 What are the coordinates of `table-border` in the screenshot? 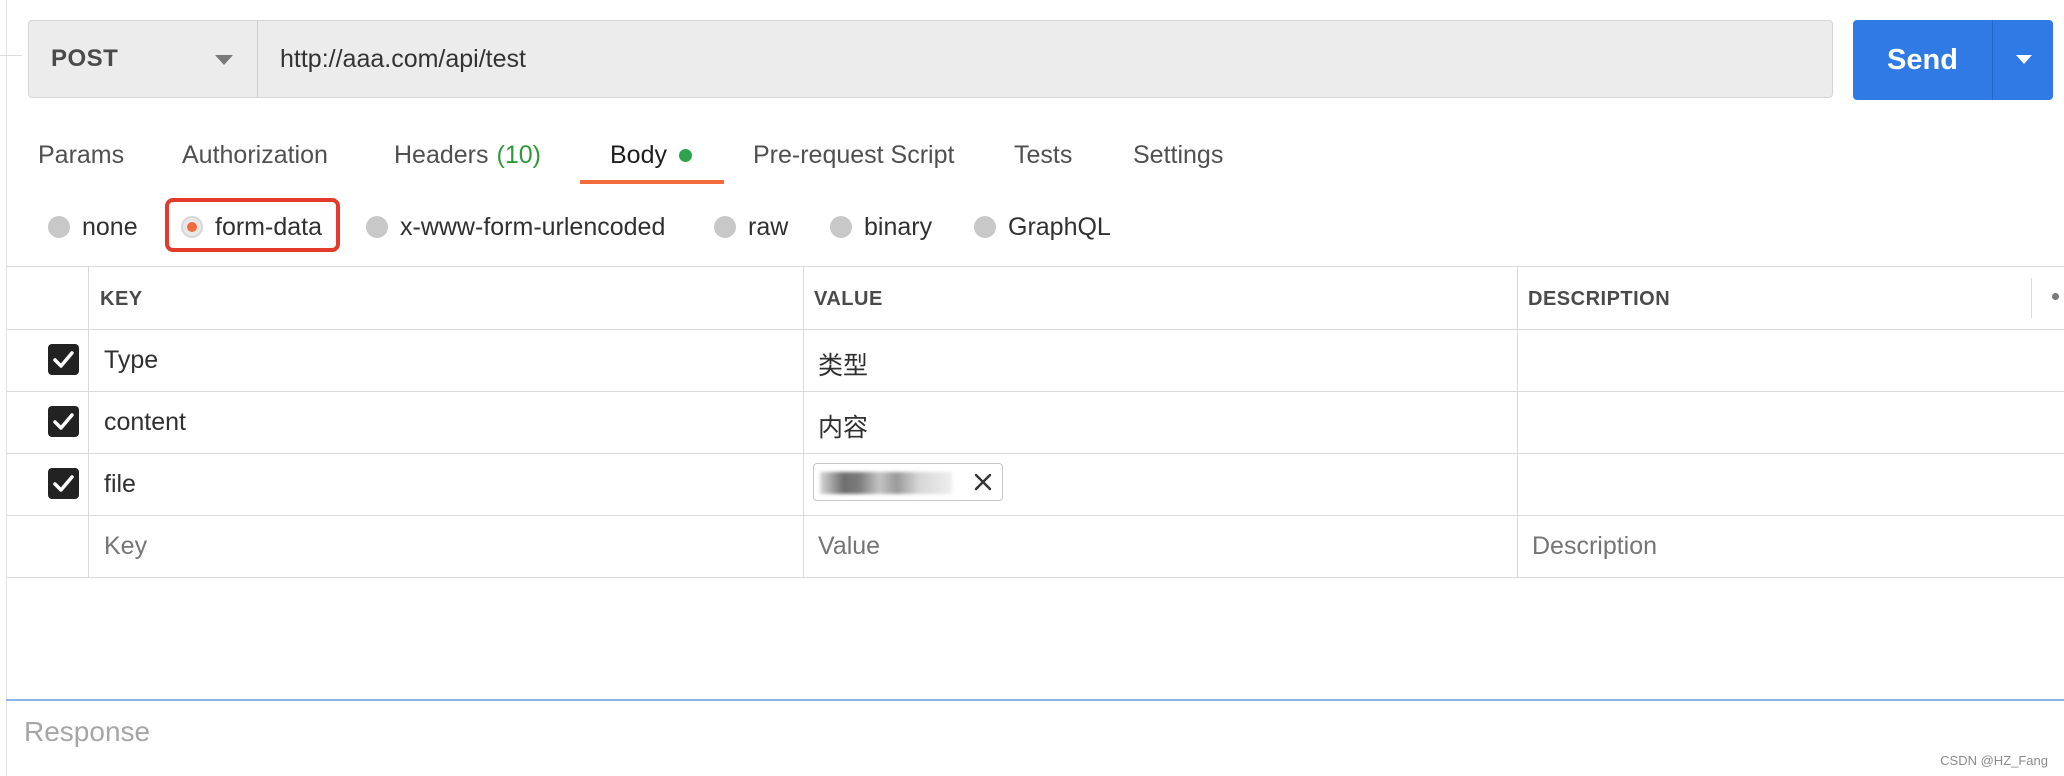 It's located at (1035, 266).